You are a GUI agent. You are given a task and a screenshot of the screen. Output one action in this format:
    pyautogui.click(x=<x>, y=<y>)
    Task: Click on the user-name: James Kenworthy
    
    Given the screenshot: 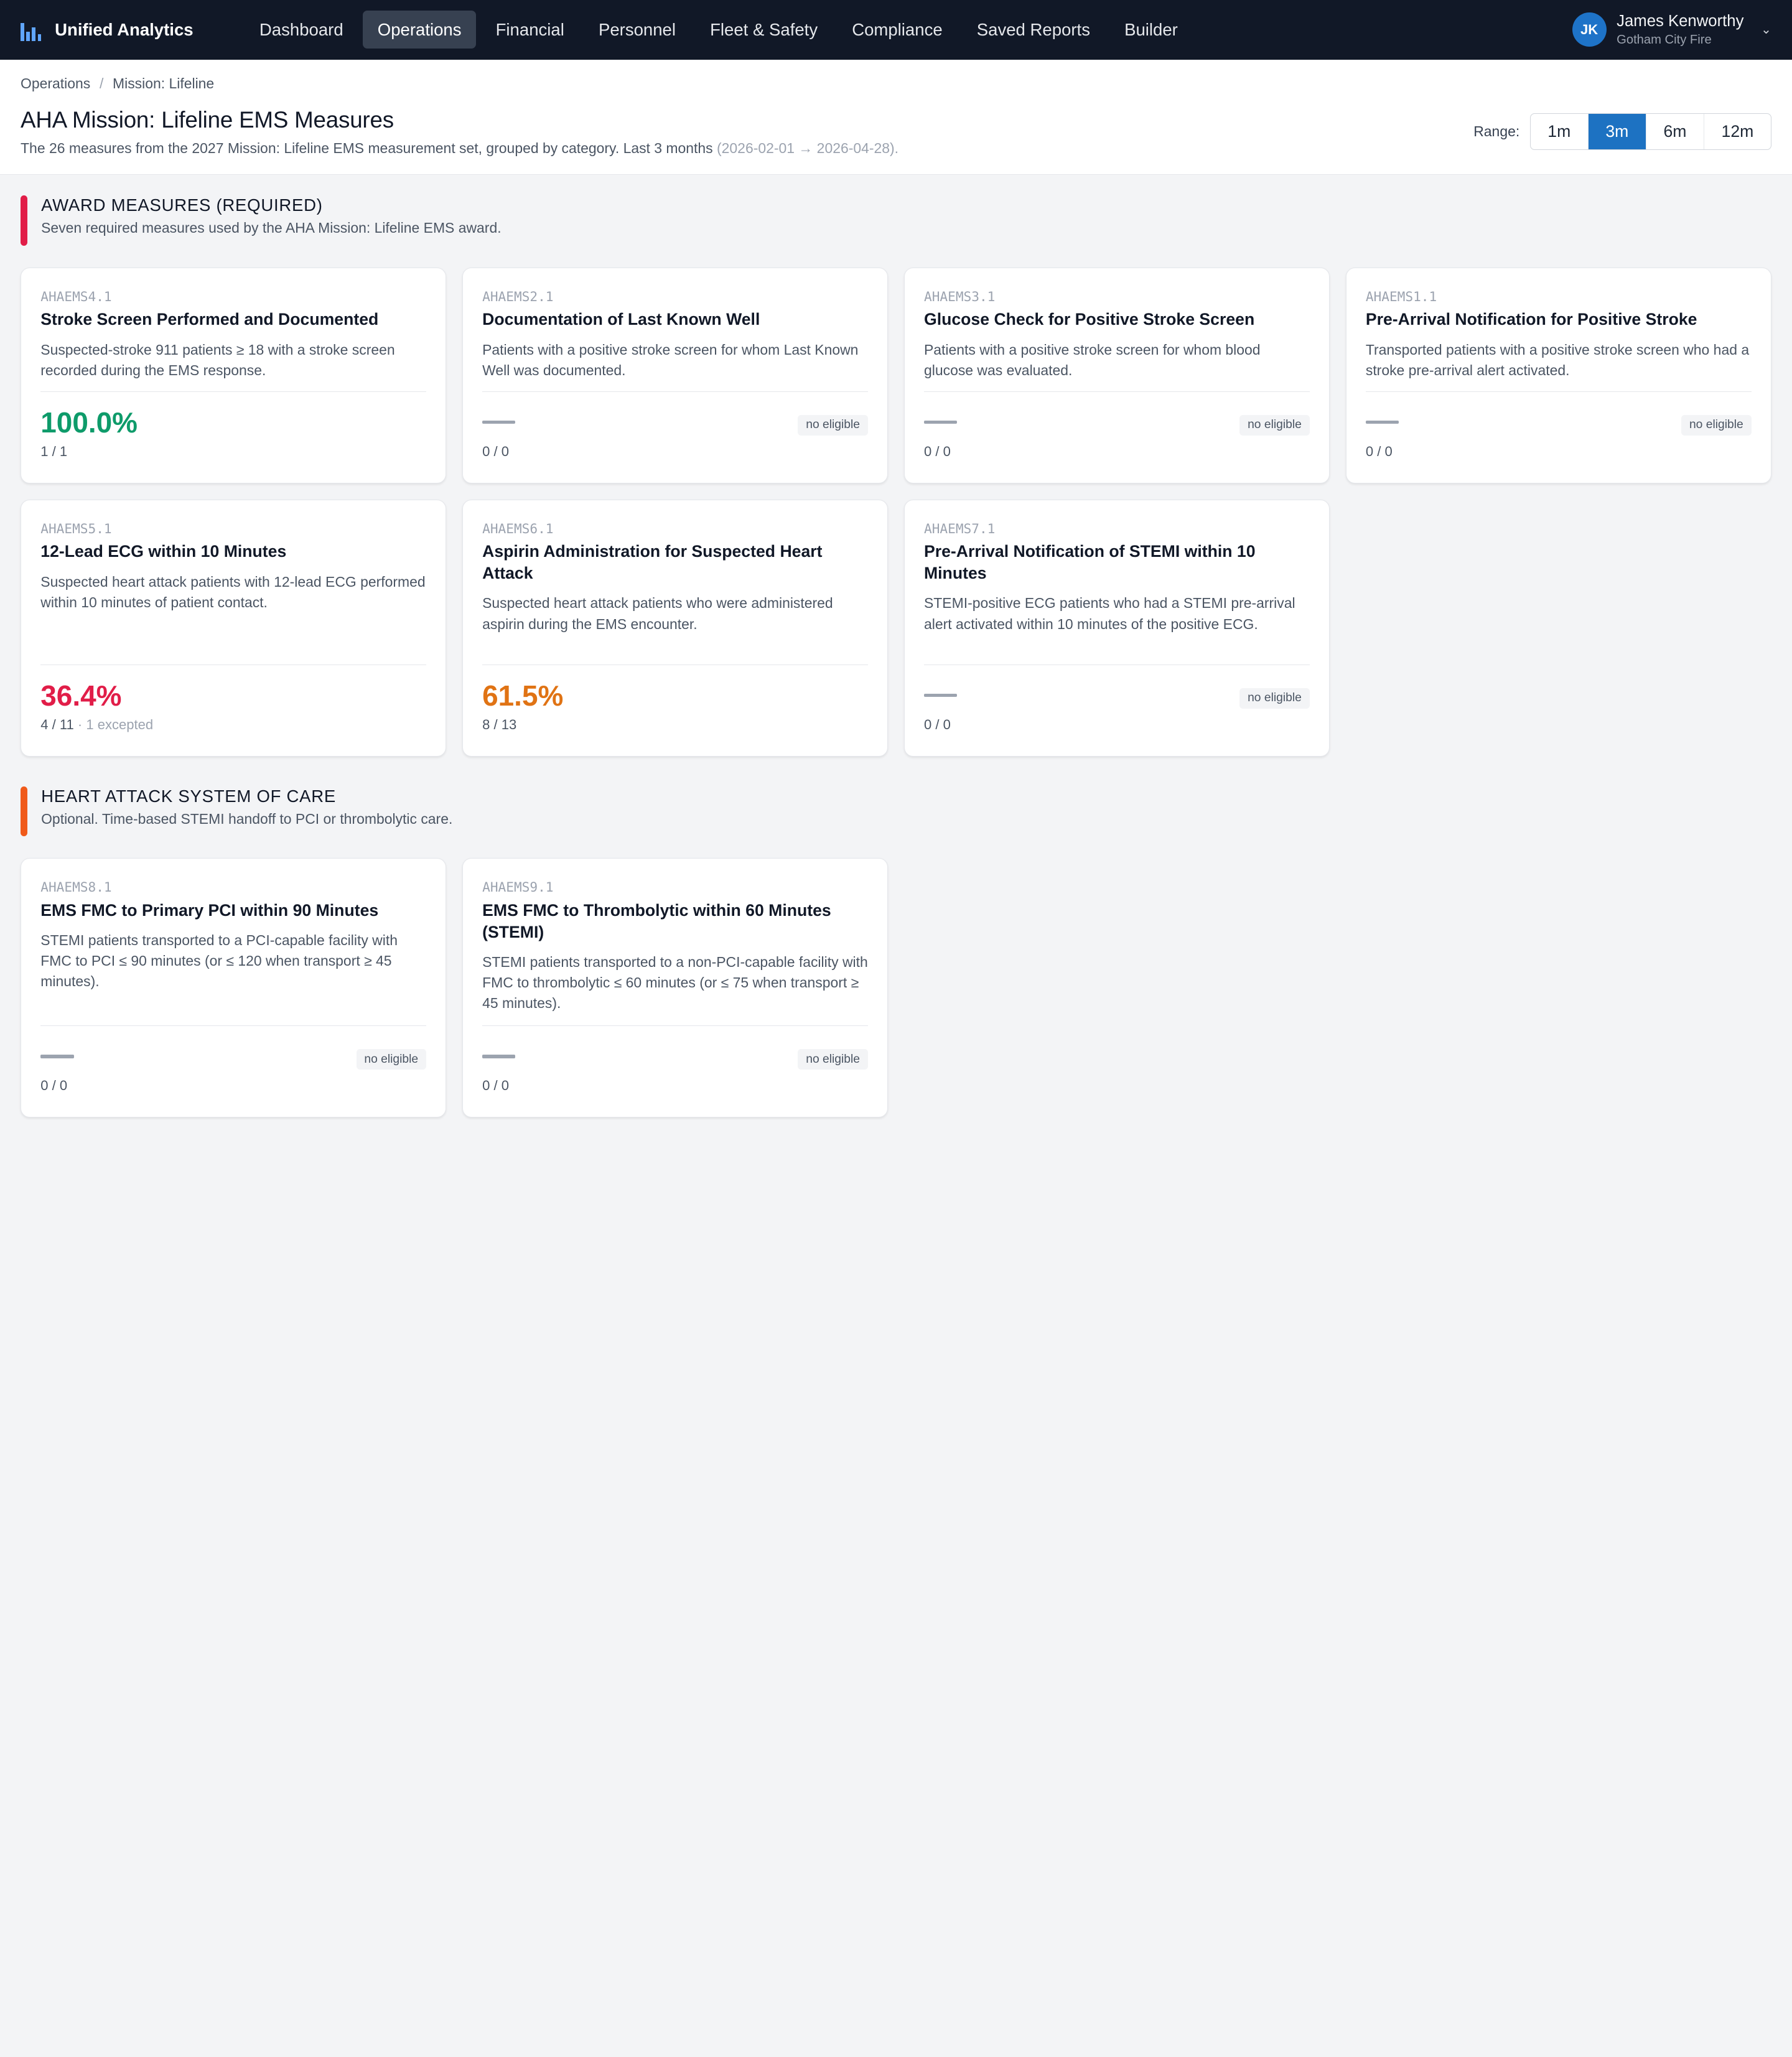 What is the action you would take?
    pyautogui.click(x=1680, y=21)
    